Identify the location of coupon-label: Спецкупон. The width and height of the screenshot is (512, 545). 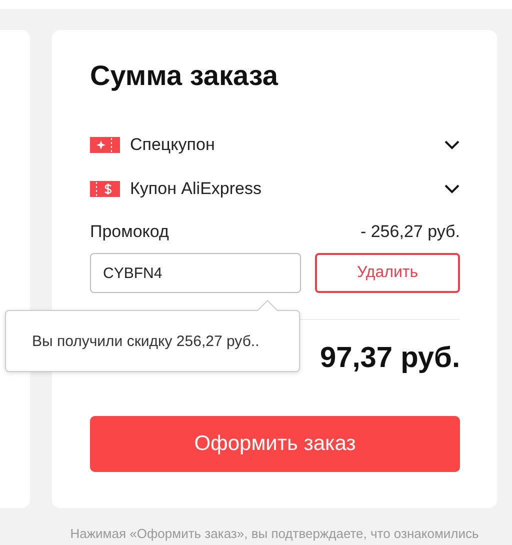
(173, 145).